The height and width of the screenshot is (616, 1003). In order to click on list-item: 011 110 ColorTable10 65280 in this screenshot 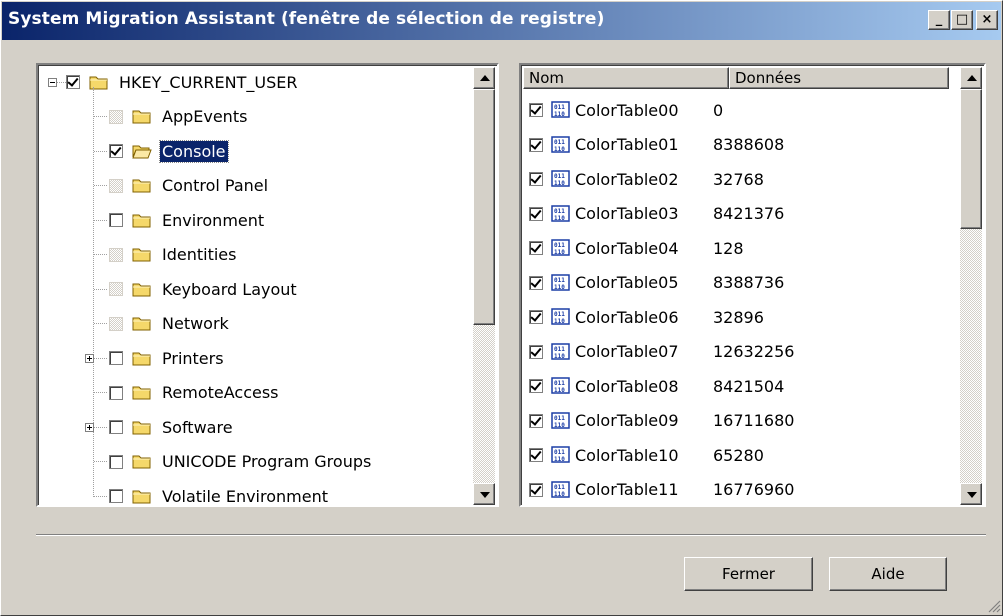, I will do `click(646, 455)`.